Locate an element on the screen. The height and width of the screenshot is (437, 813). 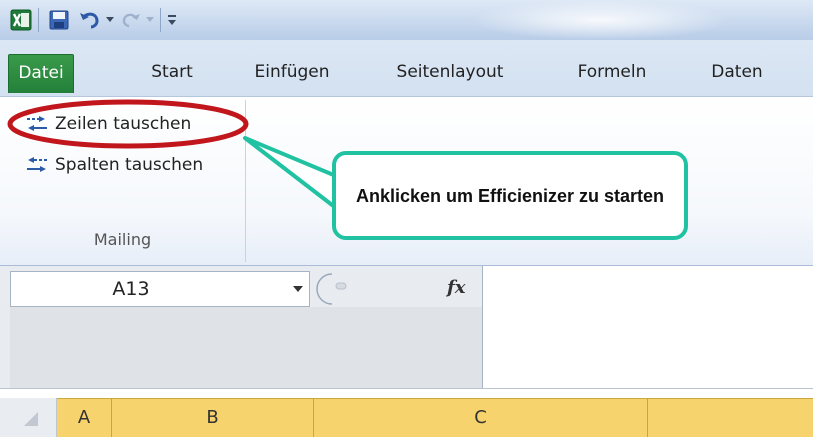
title-bar is located at coordinates (406, 20).